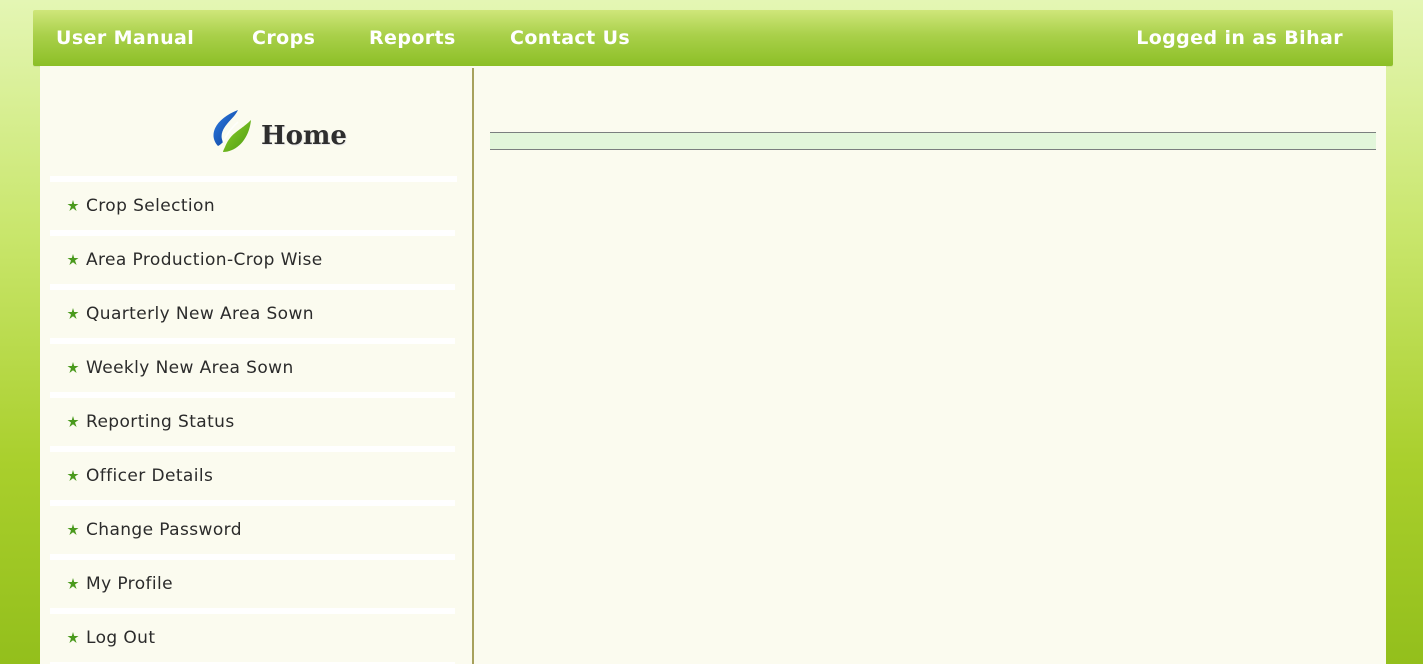  I want to click on leaf-logo-icon, so click(232, 131).